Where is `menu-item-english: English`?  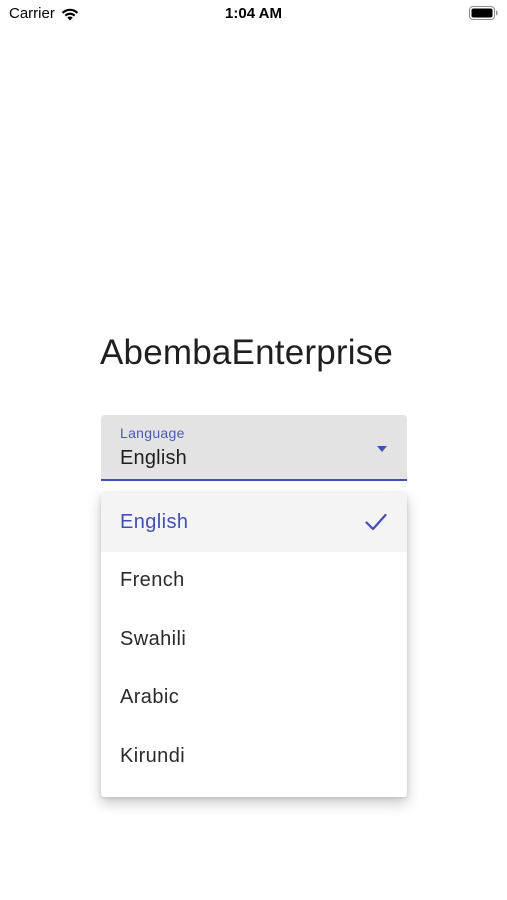 menu-item-english: English is located at coordinates (254, 522).